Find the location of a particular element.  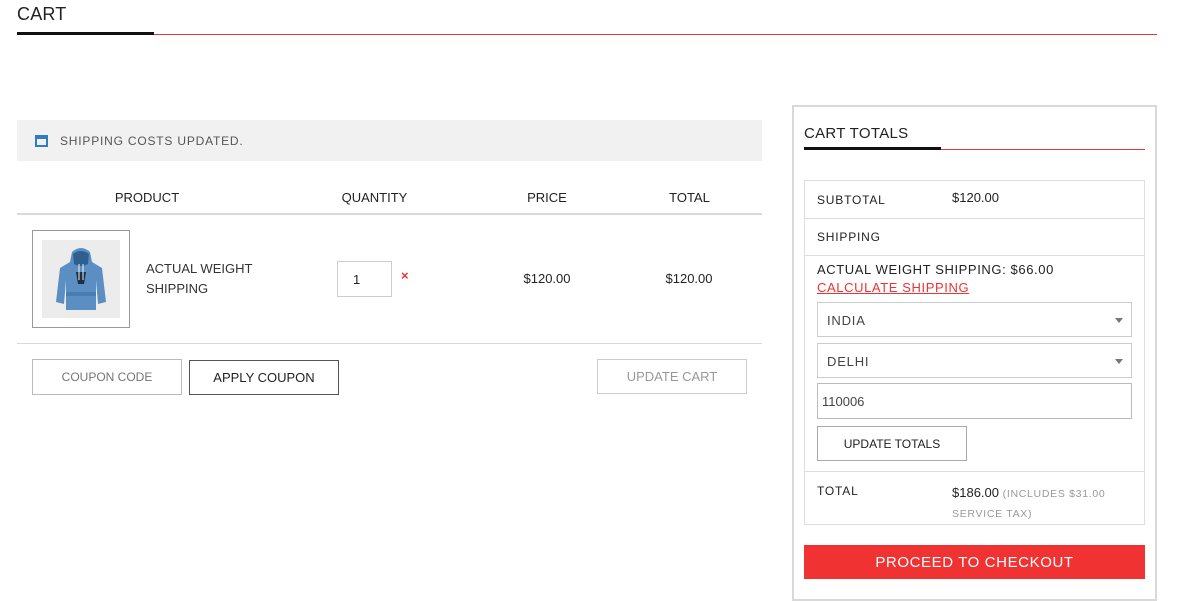

shipping-notice: SHIPPING COSTS UPDATED. is located at coordinates (389, 140).